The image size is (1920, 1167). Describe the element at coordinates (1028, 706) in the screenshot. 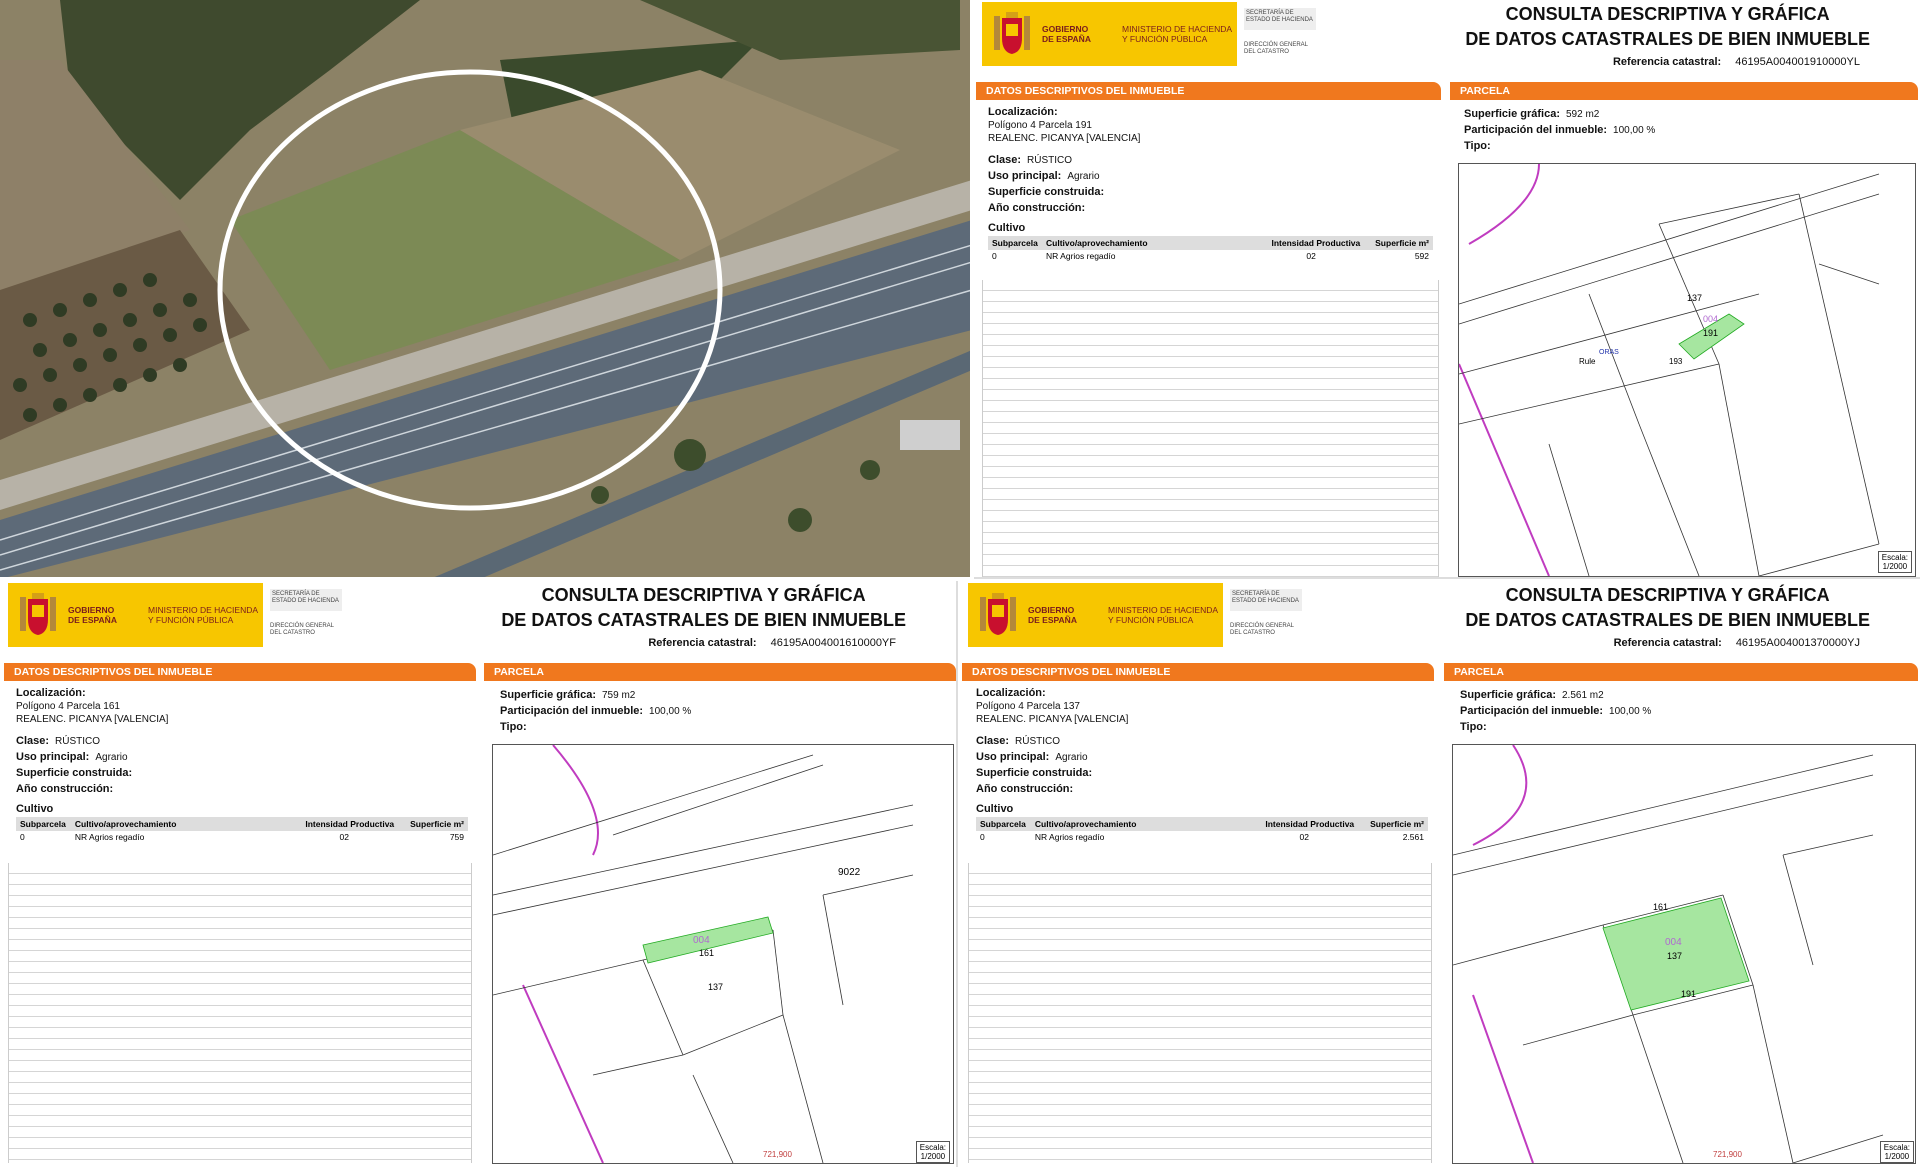

I see `localizacion-line-1: Polígono 4 Parcela 137` at that location.